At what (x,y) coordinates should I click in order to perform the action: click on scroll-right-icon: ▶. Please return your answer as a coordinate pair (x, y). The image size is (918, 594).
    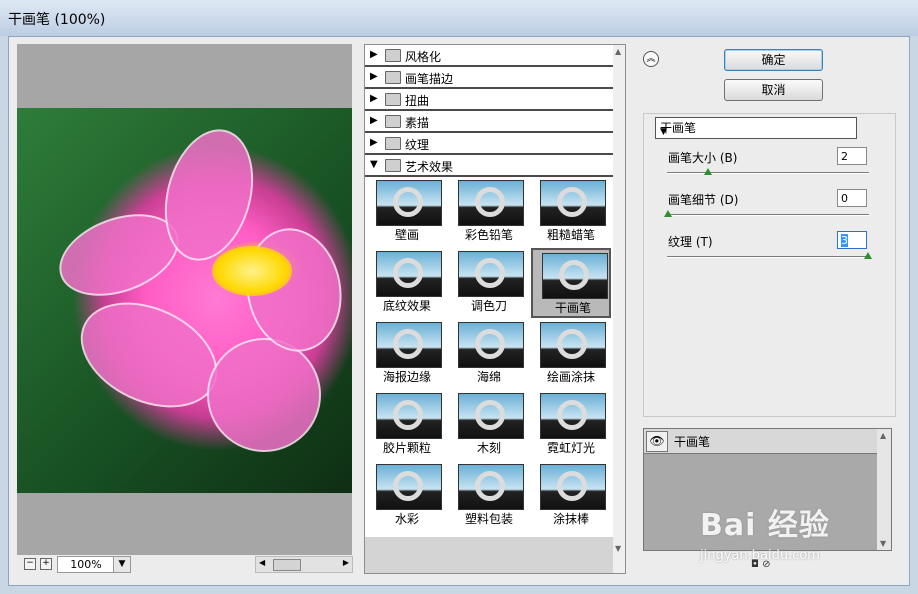
    Looking at the image, I should click on (346, 562).